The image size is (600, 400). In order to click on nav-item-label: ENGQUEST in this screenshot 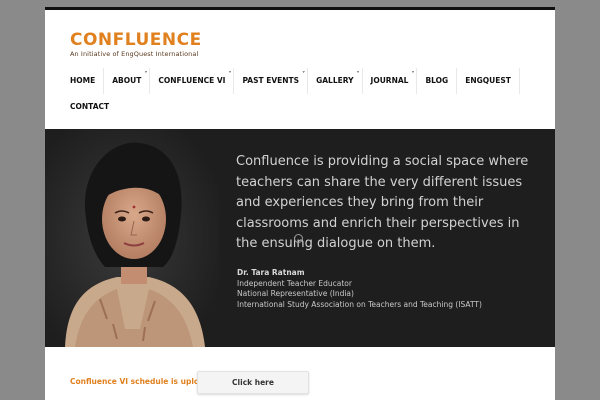, I will do `click(488, 80)`.